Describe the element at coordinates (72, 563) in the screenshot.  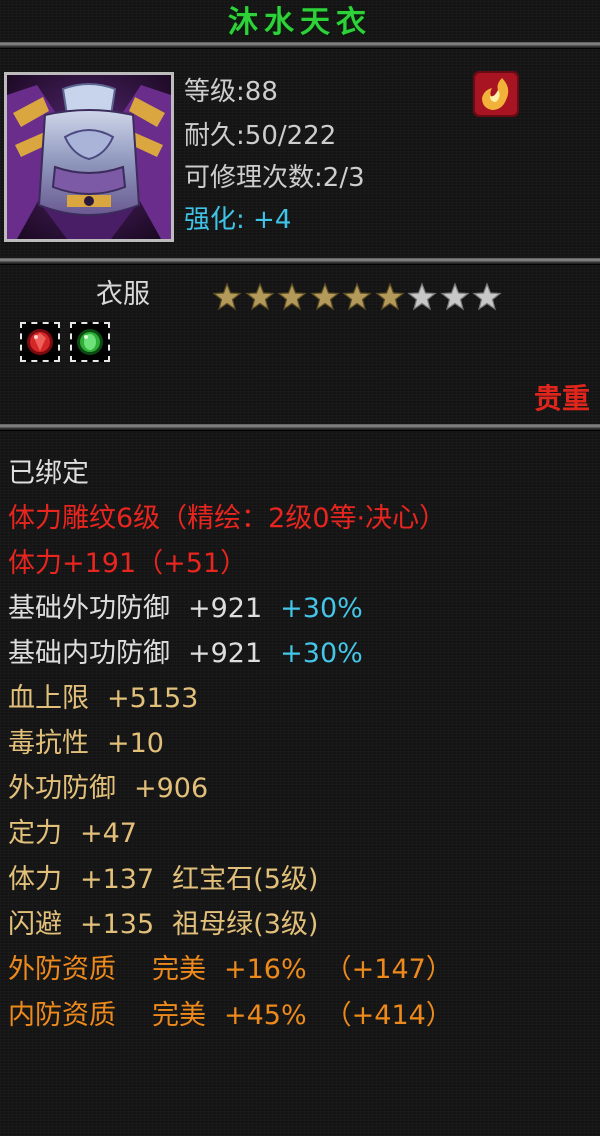
I see `carving-stat-label: 体力+191` at that location.